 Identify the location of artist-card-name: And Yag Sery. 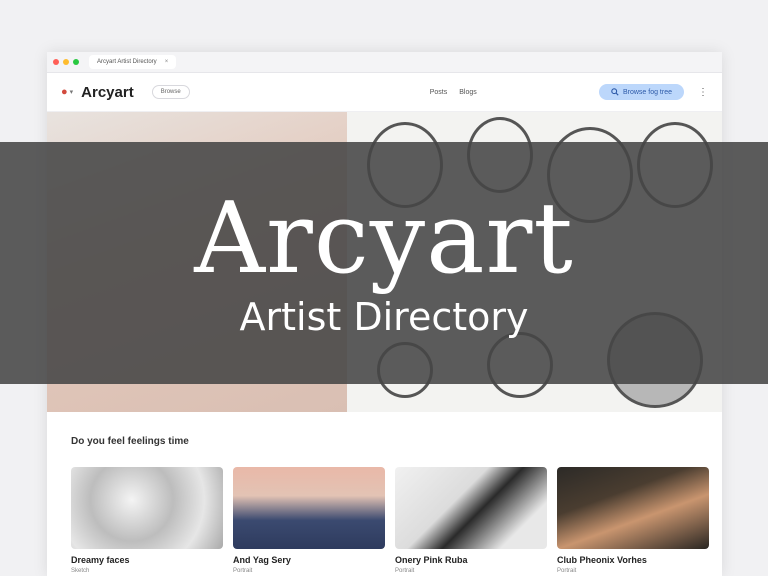
(309, 560).